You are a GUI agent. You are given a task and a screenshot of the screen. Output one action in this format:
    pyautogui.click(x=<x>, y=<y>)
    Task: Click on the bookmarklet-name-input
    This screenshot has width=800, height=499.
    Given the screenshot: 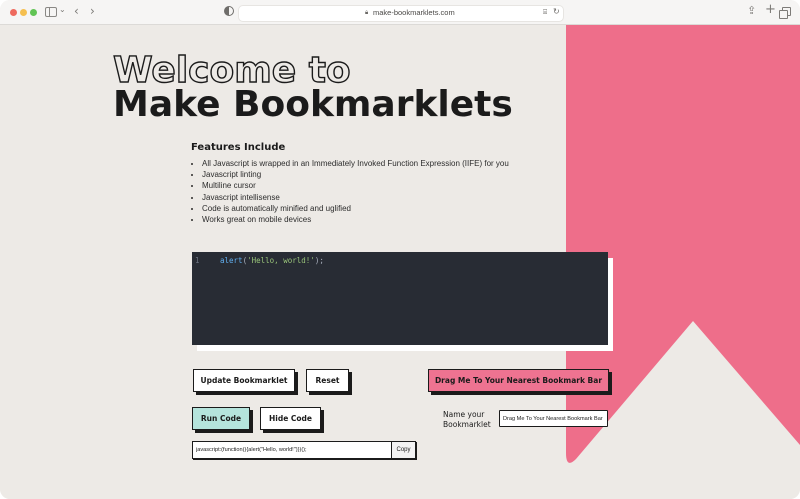 What is the action you would take?
    pyautogui.click(x=553, y=418)
    